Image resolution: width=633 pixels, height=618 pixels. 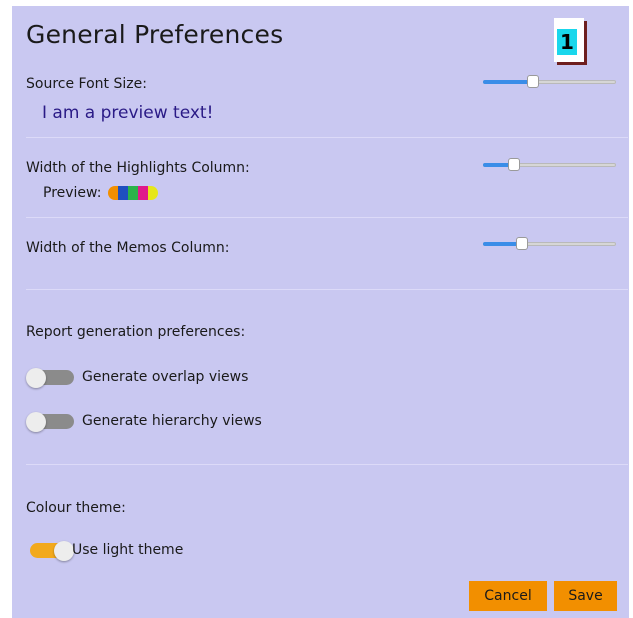 I want to click on font-size-label: Source Font Size:, so click(x=86, y=84).